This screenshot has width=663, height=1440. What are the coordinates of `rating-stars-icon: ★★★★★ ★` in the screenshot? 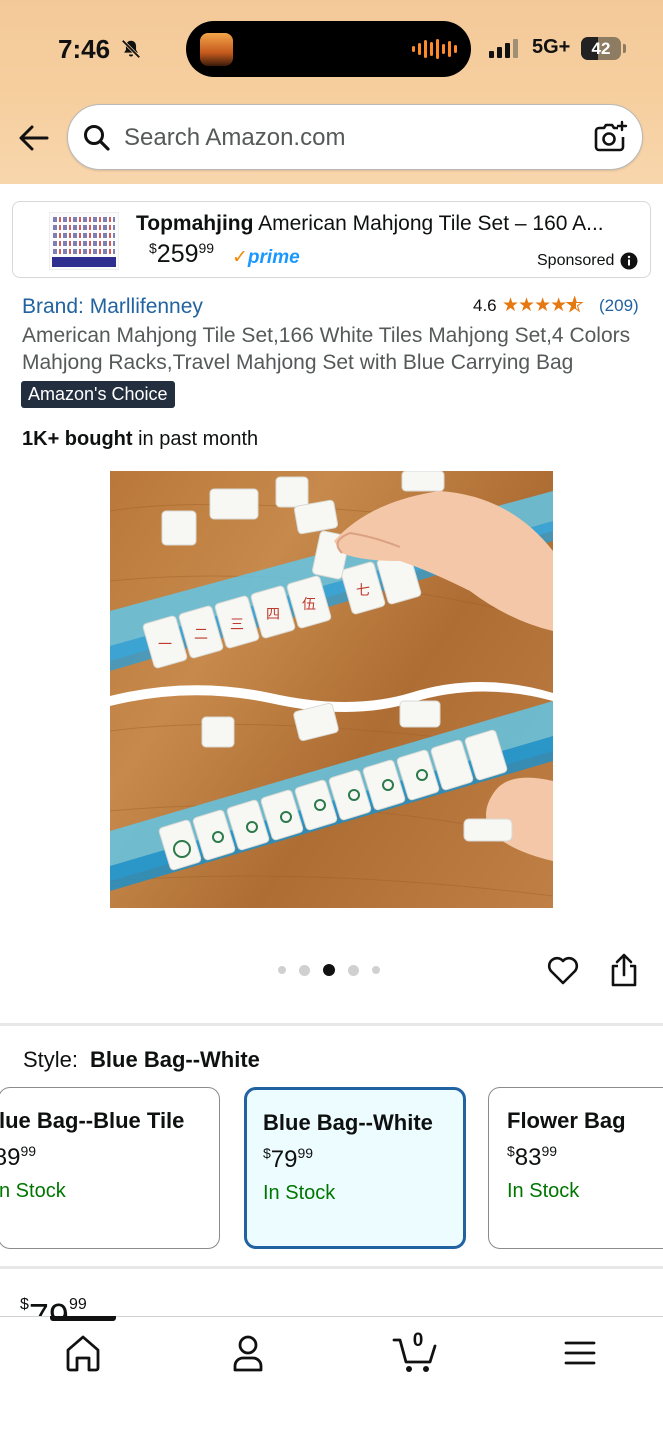 It's located at (543, 305).